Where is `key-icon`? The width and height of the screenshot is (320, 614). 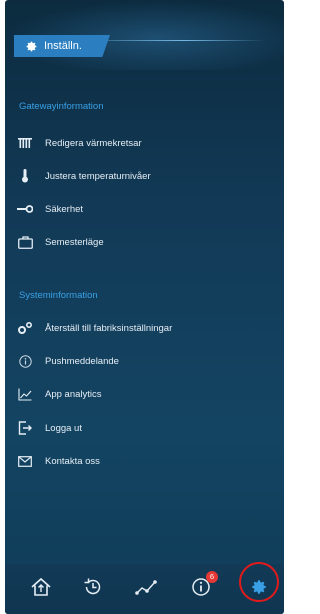 key-icon is located at coordinates (25, 209).